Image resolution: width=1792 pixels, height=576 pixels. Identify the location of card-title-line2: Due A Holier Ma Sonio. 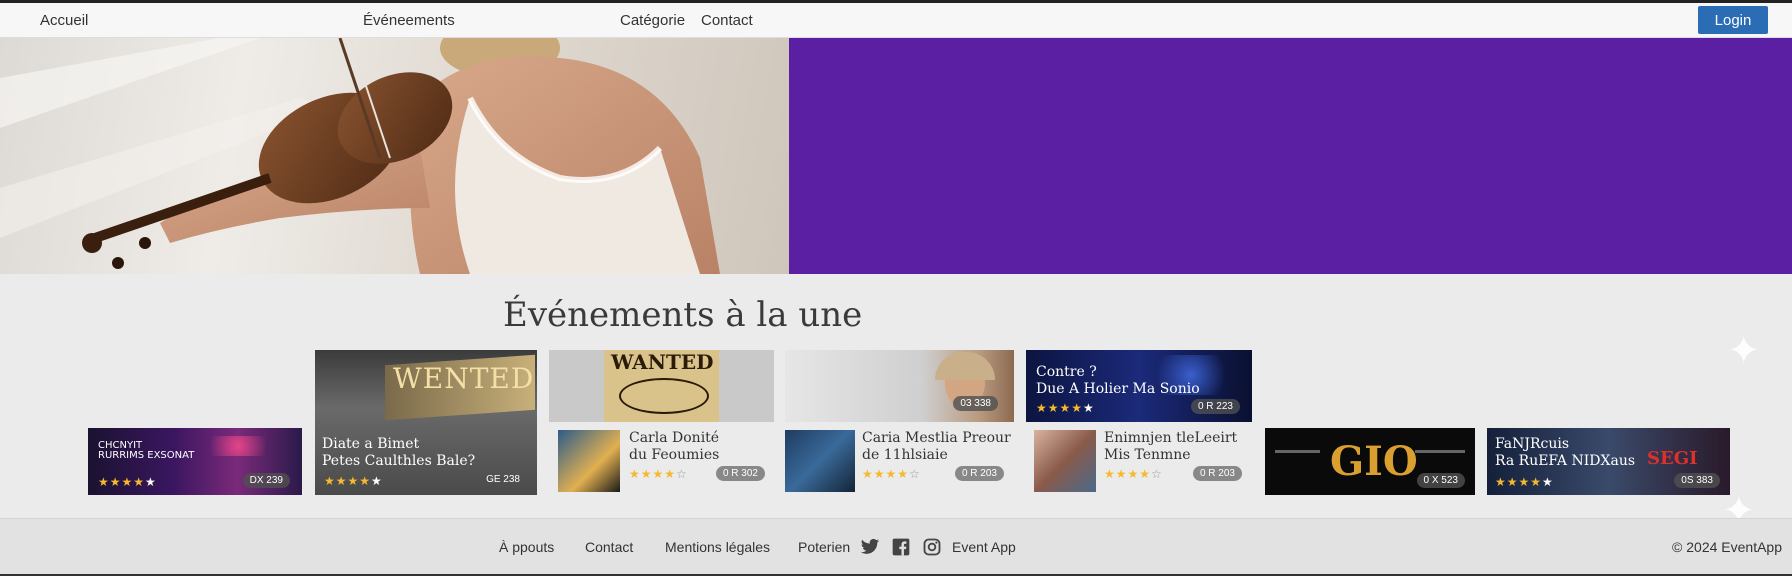
(1118, 389).